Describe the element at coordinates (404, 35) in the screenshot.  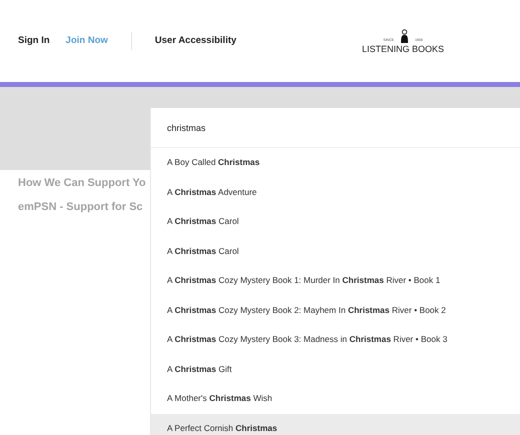
I see `figure-icon` at that location.